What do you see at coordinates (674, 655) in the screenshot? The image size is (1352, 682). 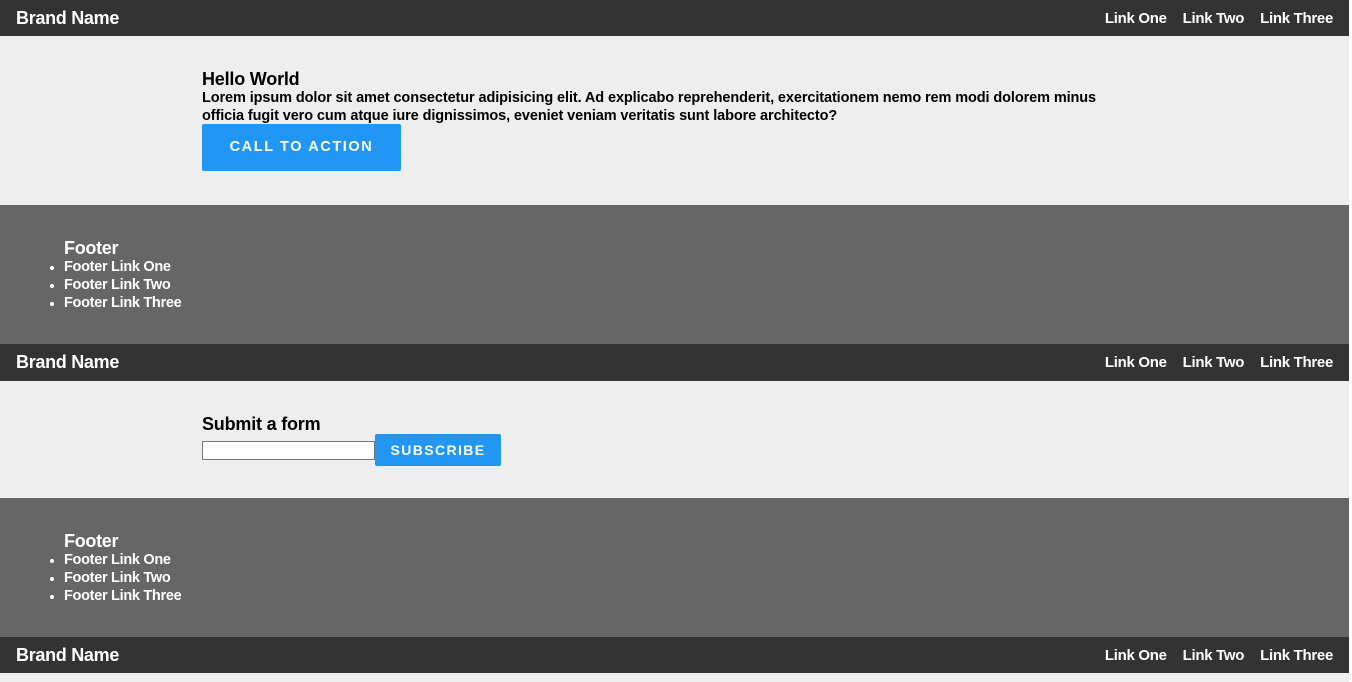 I see `bottom-navbar: Brand Name Link One Link Two Link Three` at bounding box center [674, 655].